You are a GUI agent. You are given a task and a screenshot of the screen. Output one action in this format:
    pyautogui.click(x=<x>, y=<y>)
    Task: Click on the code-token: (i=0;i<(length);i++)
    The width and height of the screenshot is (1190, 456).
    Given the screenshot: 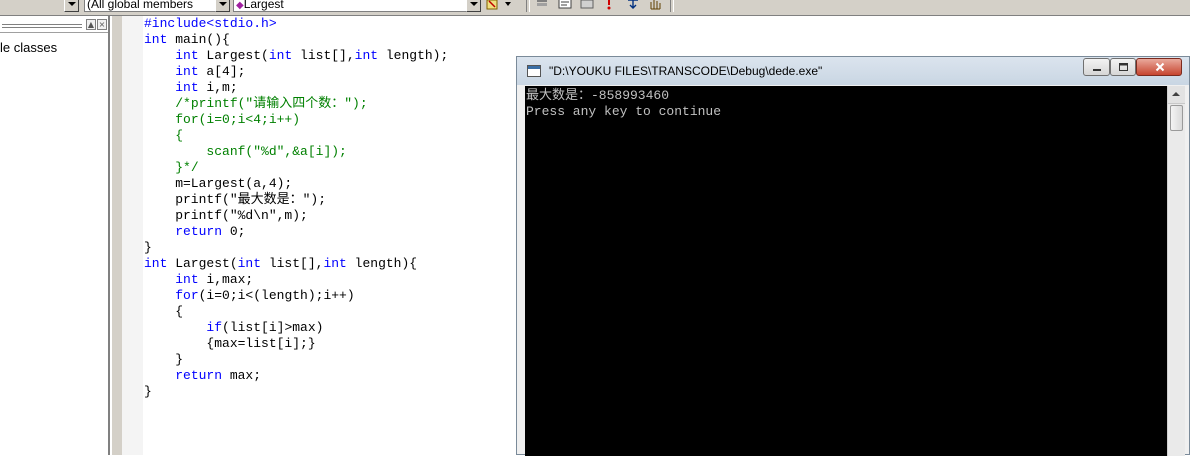 What is the action you would take?
    pyautogui.click(x=276, y=295)
    